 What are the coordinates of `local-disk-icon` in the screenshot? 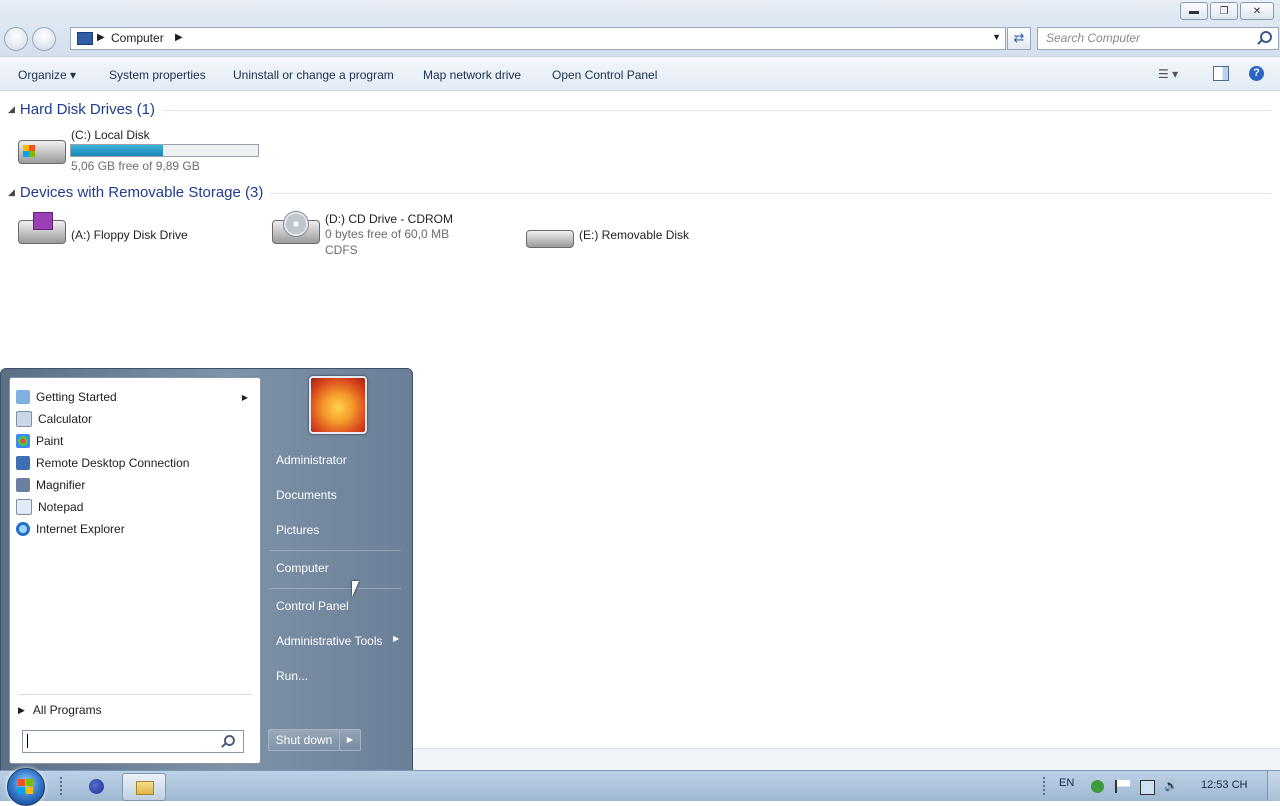 It's located at (42, 152).